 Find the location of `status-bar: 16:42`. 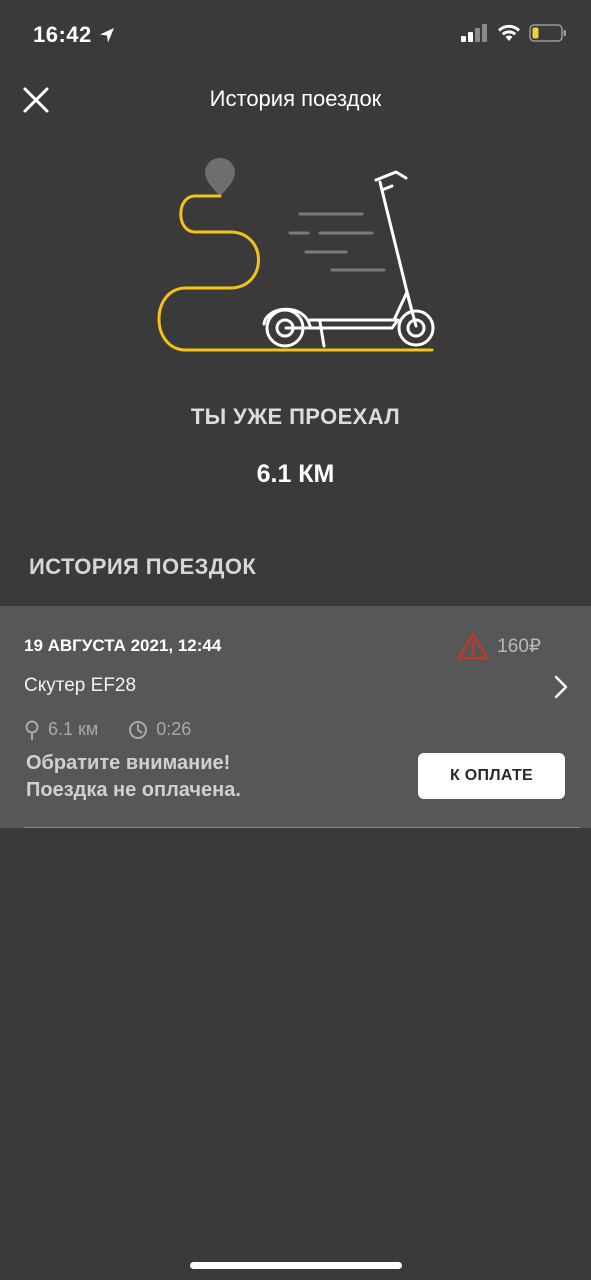

status-bar: 16:42 is located at coordinates (295, 35).